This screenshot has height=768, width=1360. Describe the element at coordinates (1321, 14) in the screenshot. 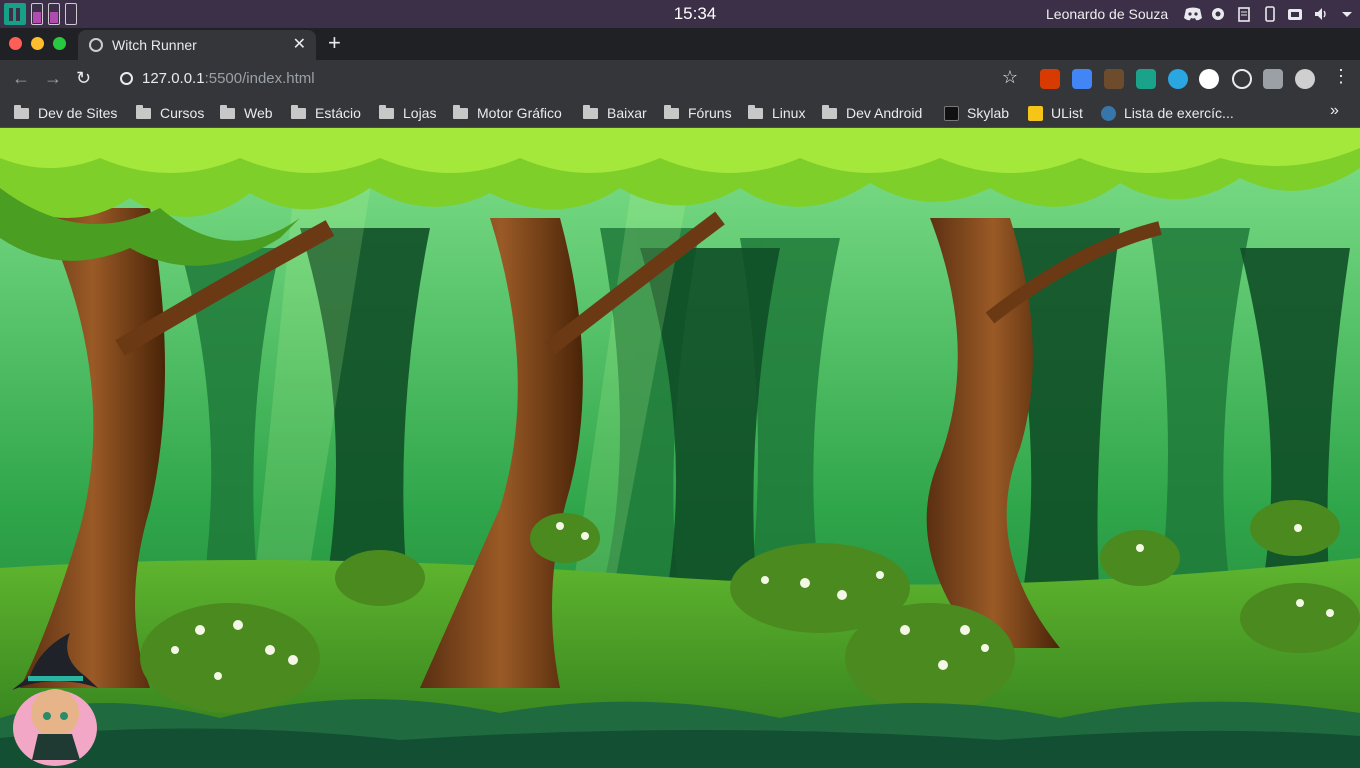

I see `volume-icon` at that location.